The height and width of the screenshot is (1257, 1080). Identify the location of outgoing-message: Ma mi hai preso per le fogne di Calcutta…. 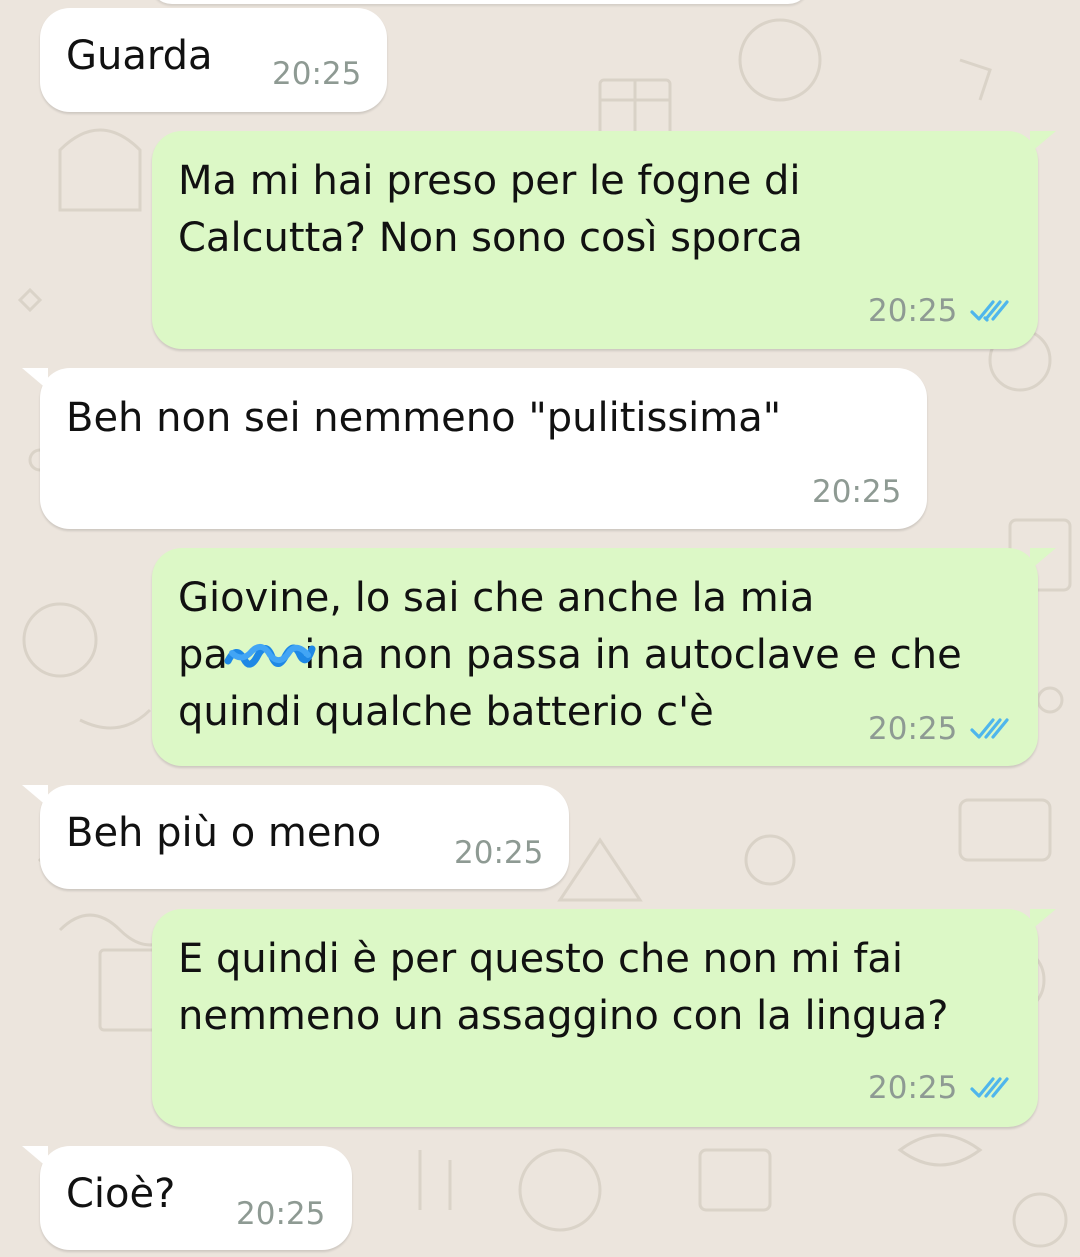
(604, 240).